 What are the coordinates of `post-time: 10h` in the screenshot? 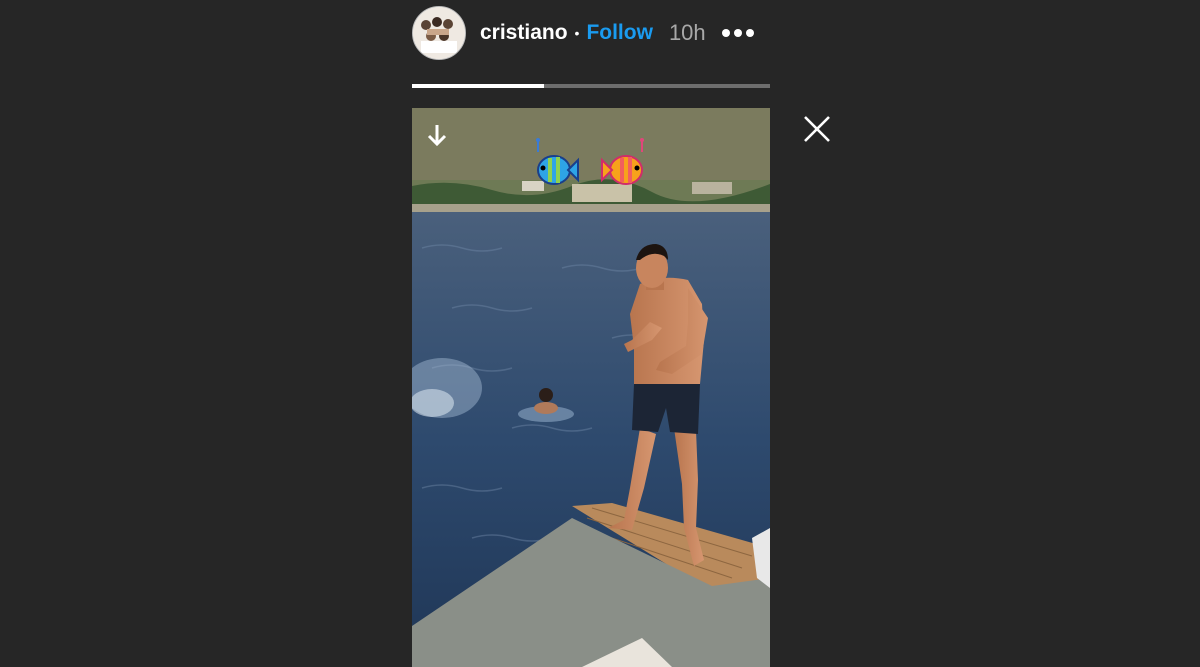 It's located at (687, 32).